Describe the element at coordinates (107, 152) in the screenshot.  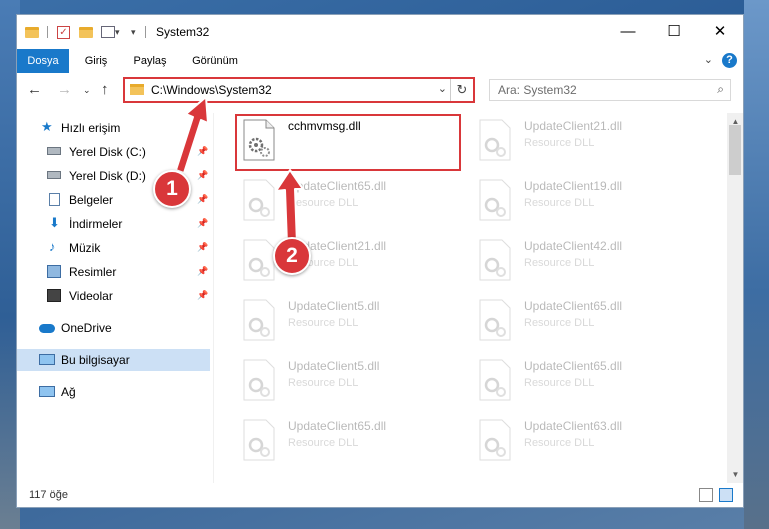
I see `sidebar-item-label: Yerel Disk (C:)` at that location.